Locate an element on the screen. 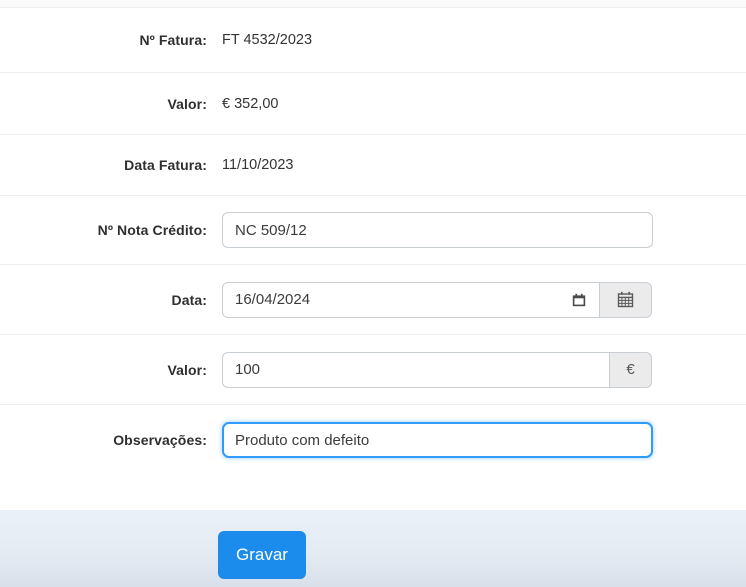 The width and height of the screenshot is (746, 587). observations-label: Observações: is located at coordinates (160, 440).